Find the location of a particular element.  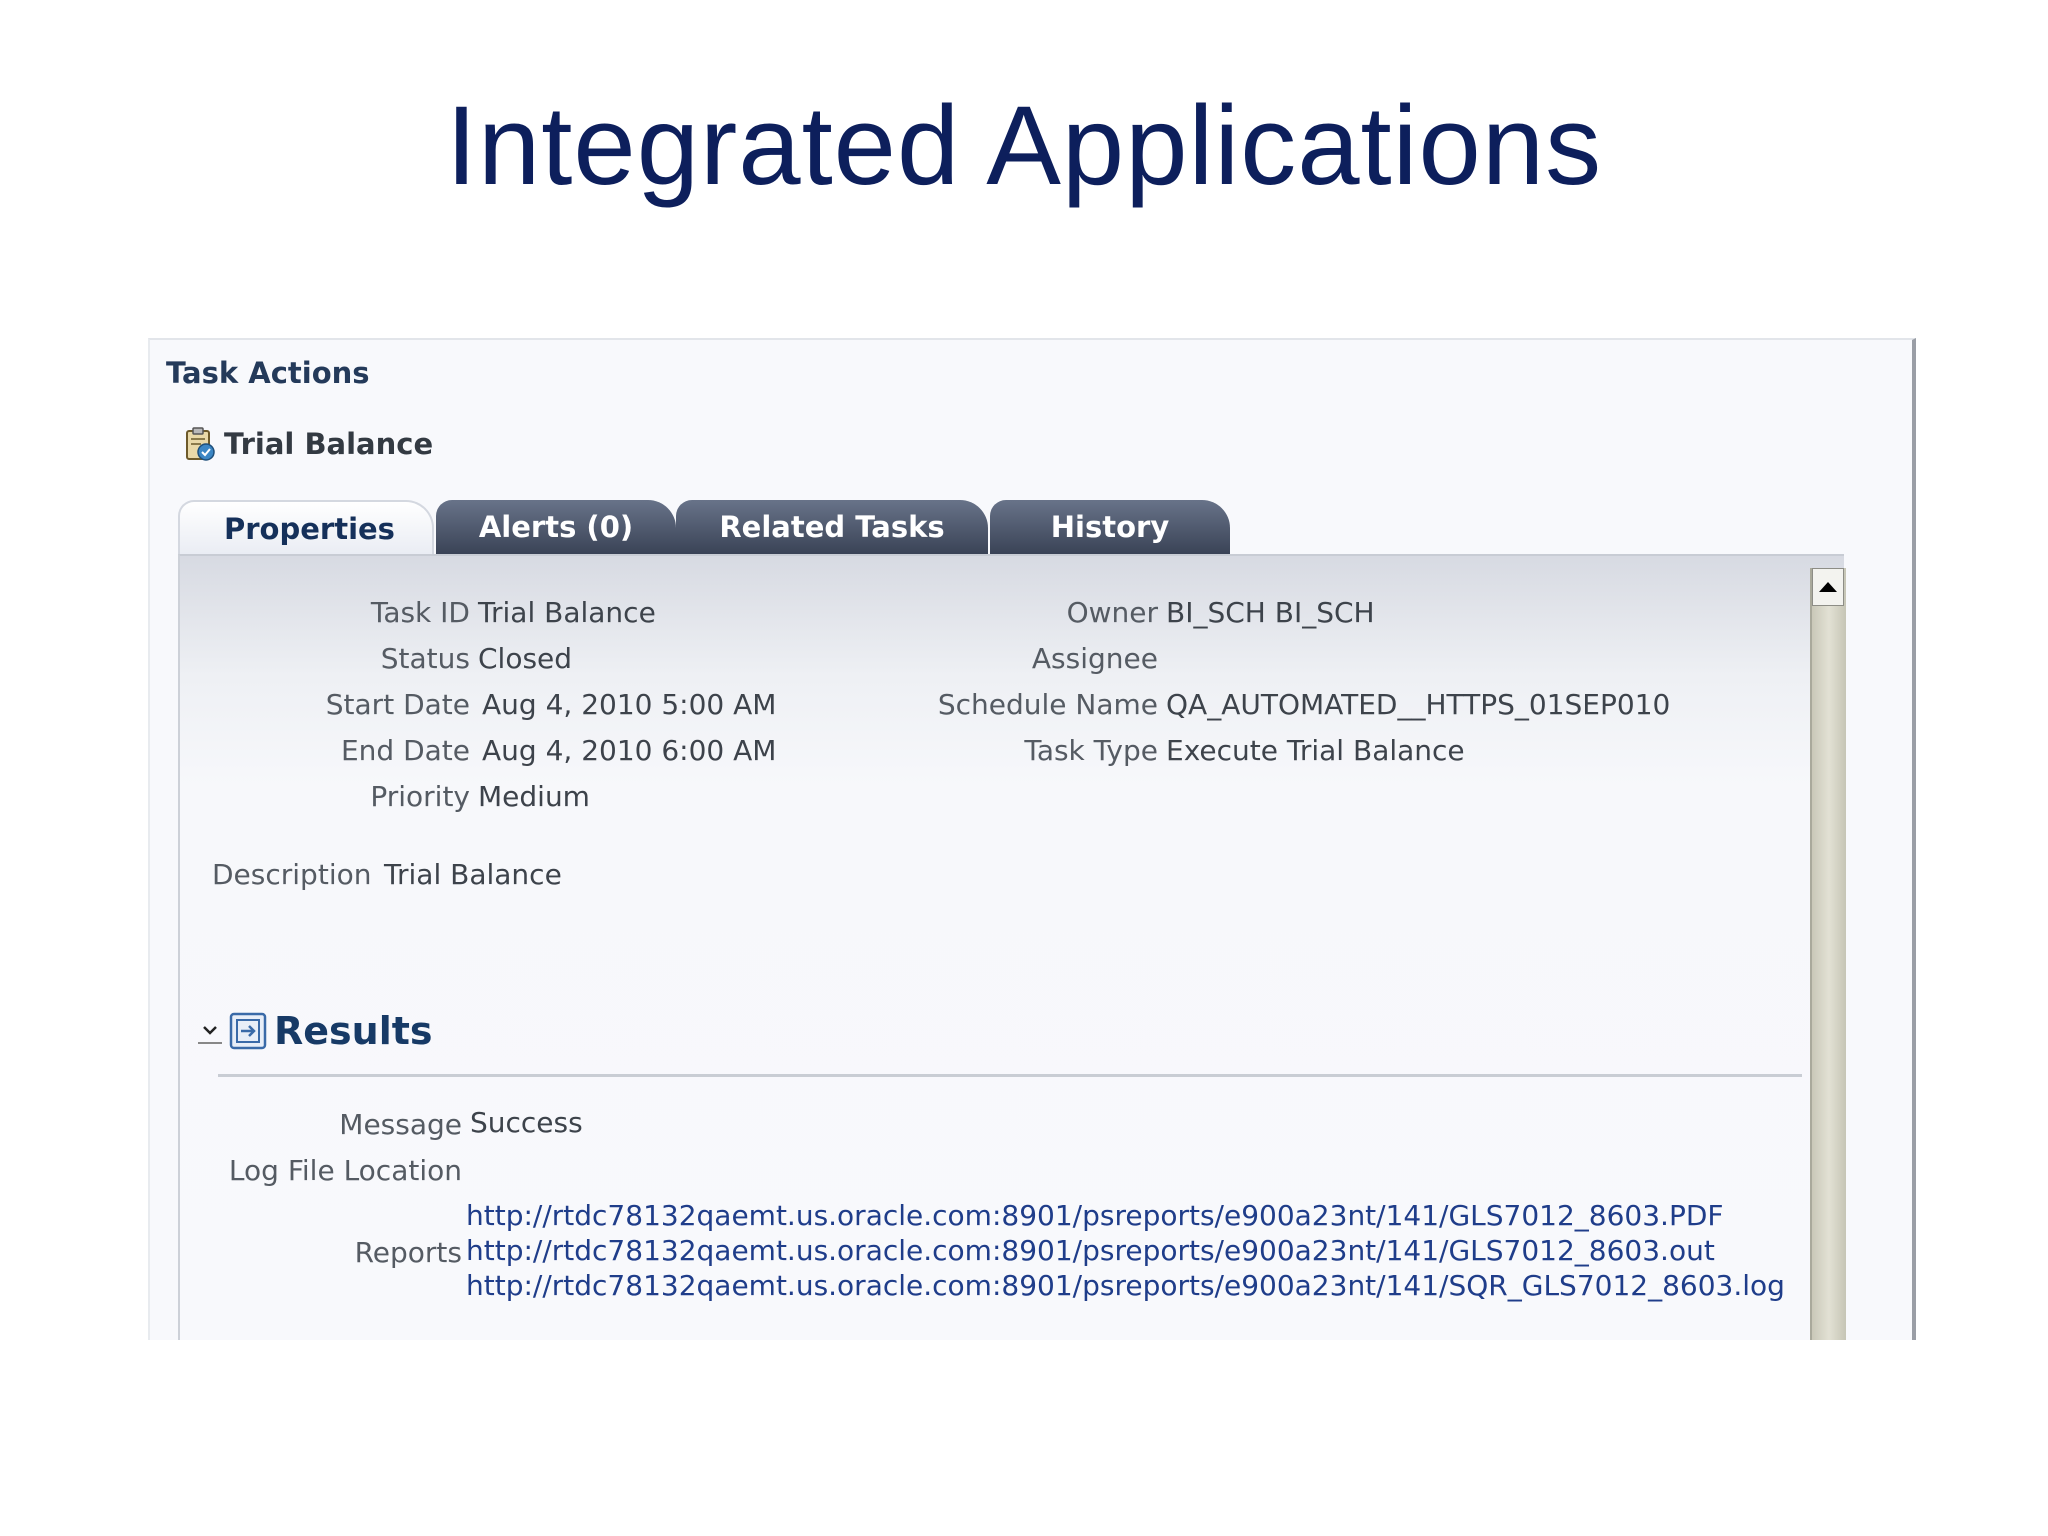

results-divider is located at coordinates (1010, 1075).